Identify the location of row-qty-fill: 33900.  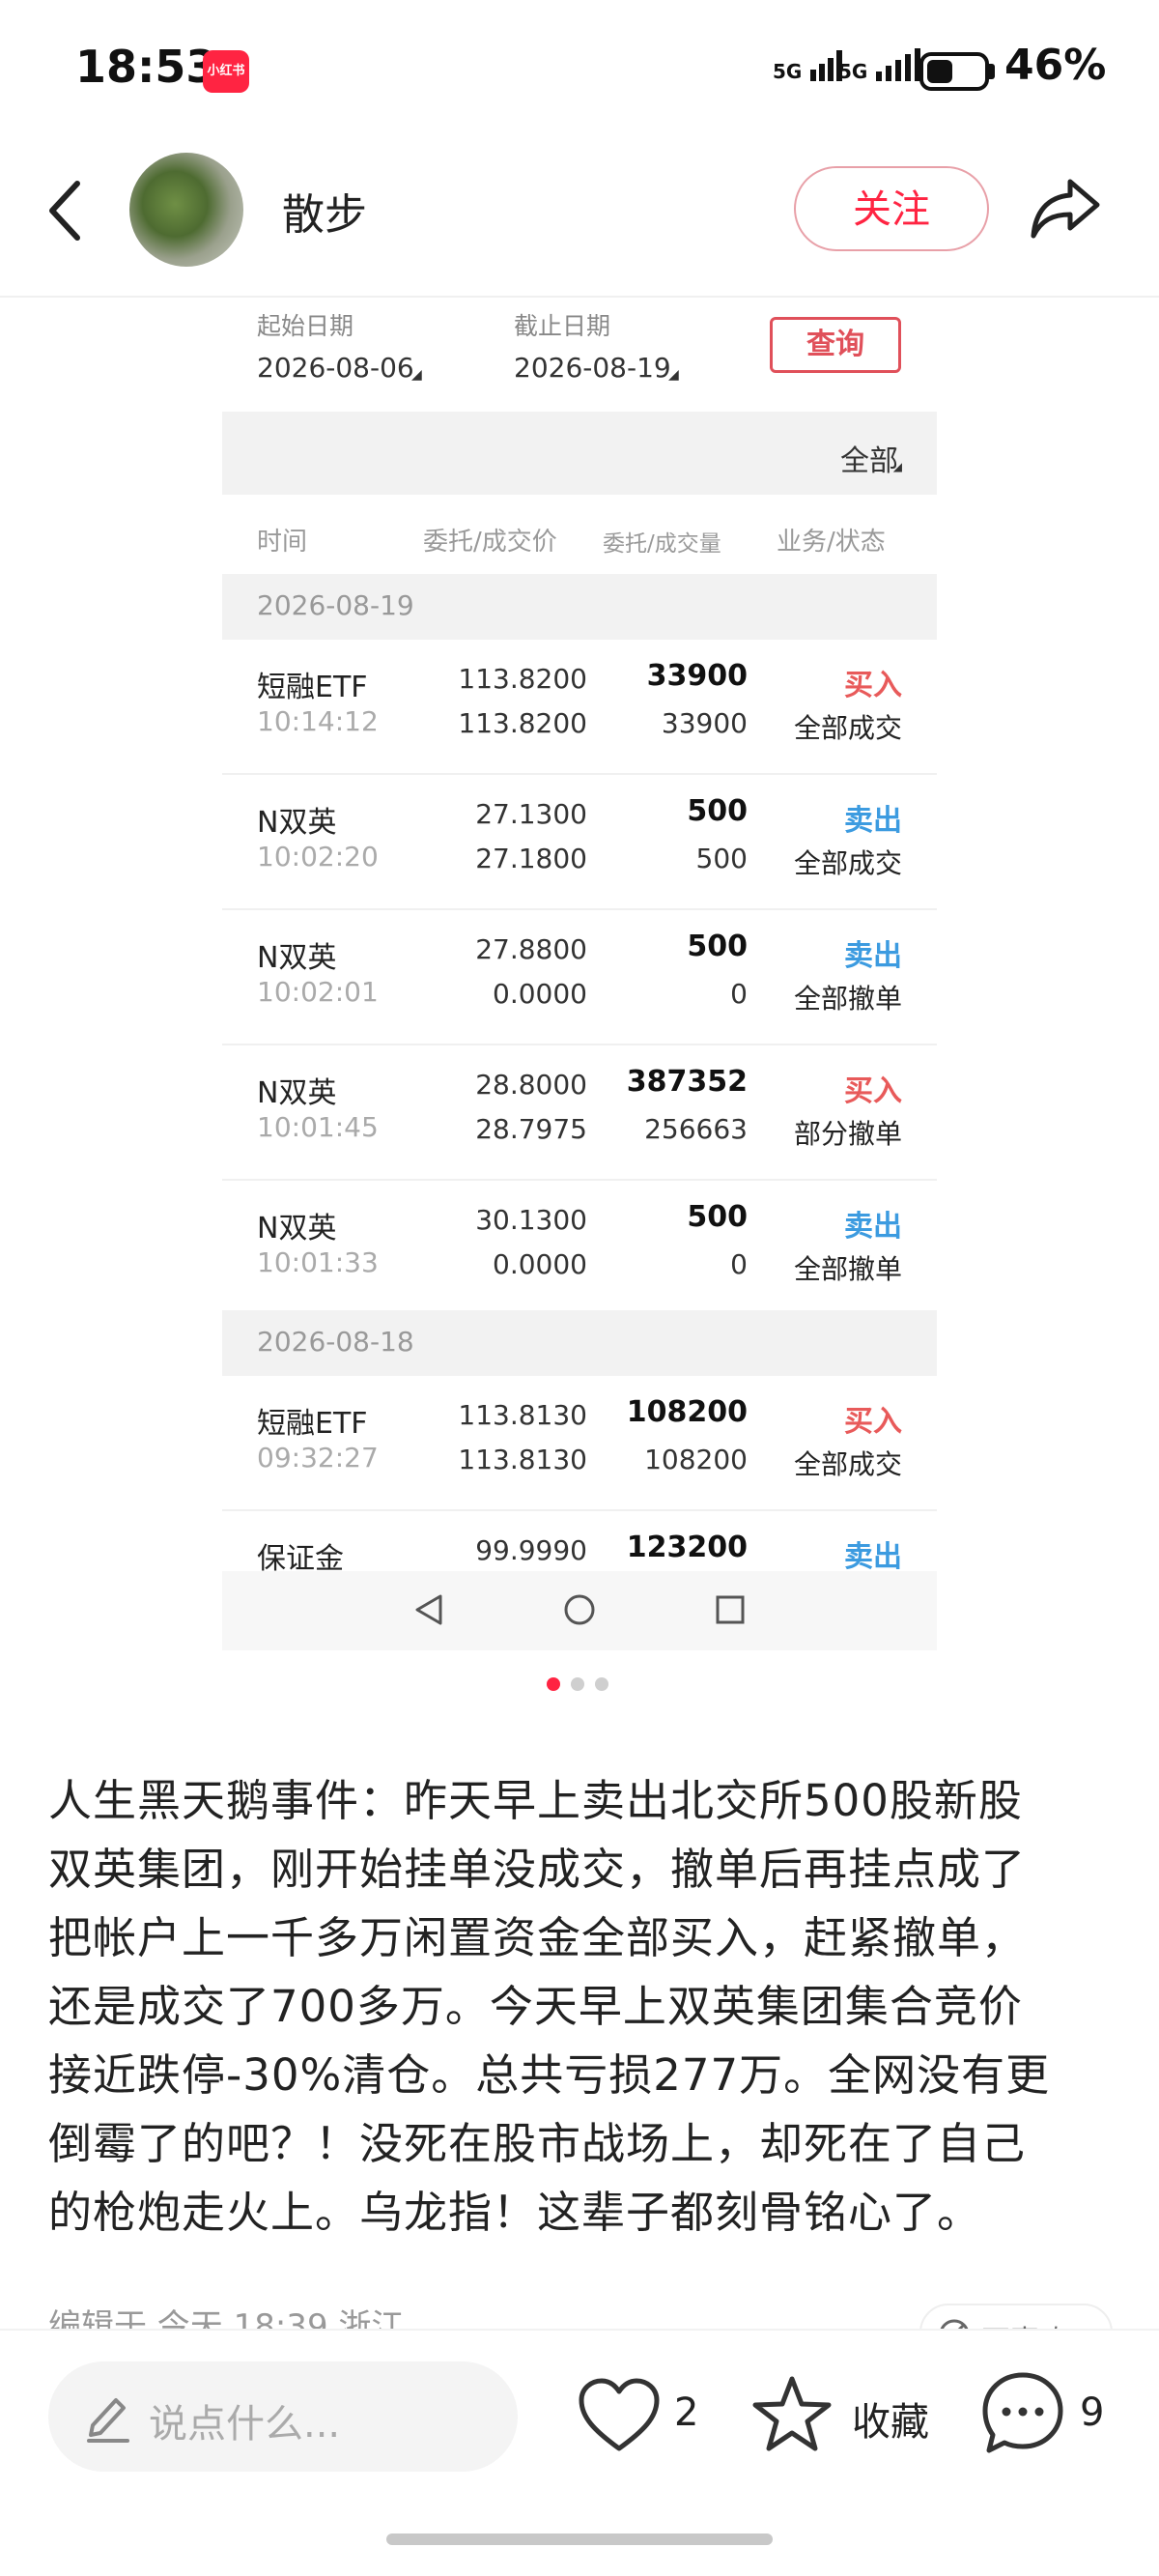
(705, 723).